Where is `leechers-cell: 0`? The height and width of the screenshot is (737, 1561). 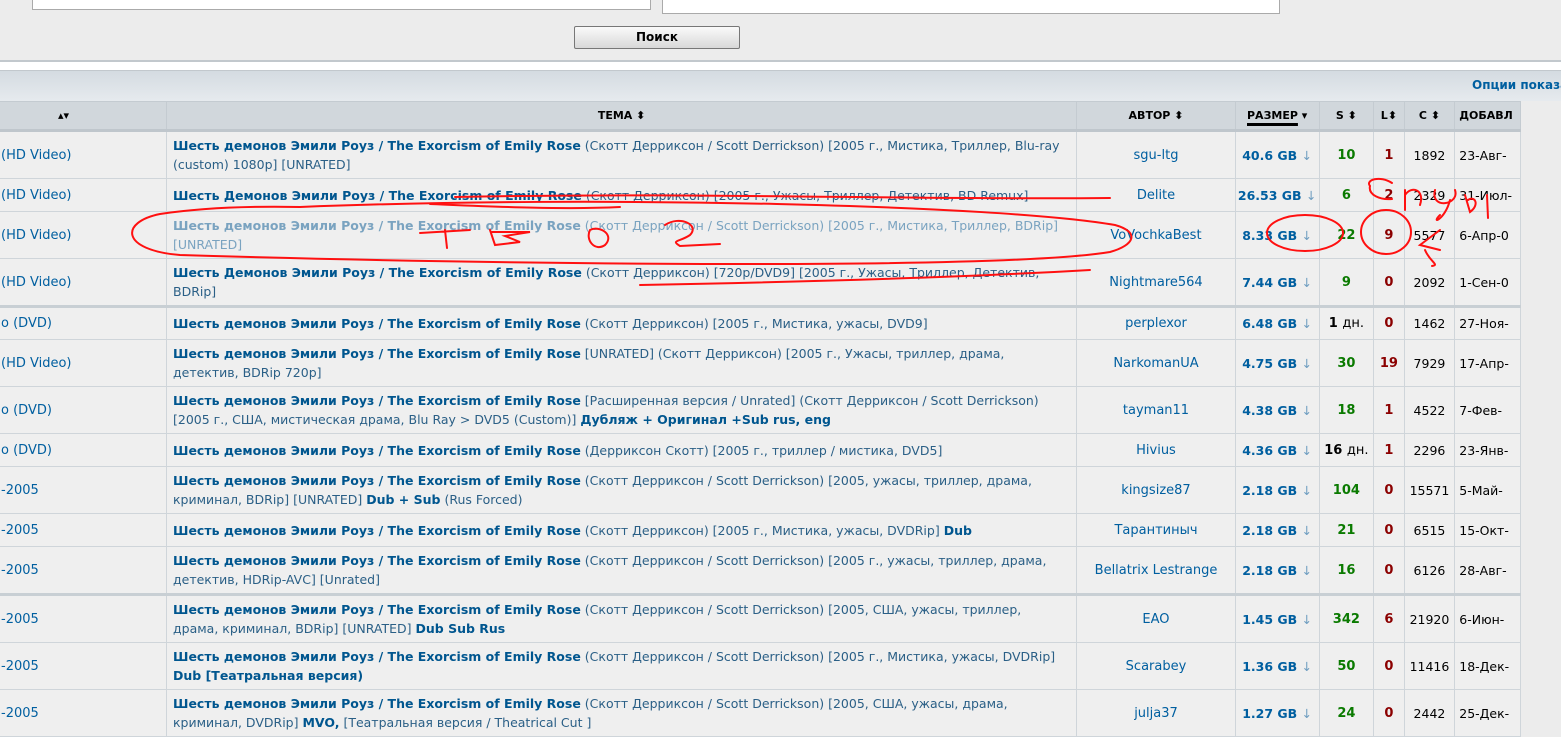 leechers-cell: 0 is located at coordinates (1389, 666).